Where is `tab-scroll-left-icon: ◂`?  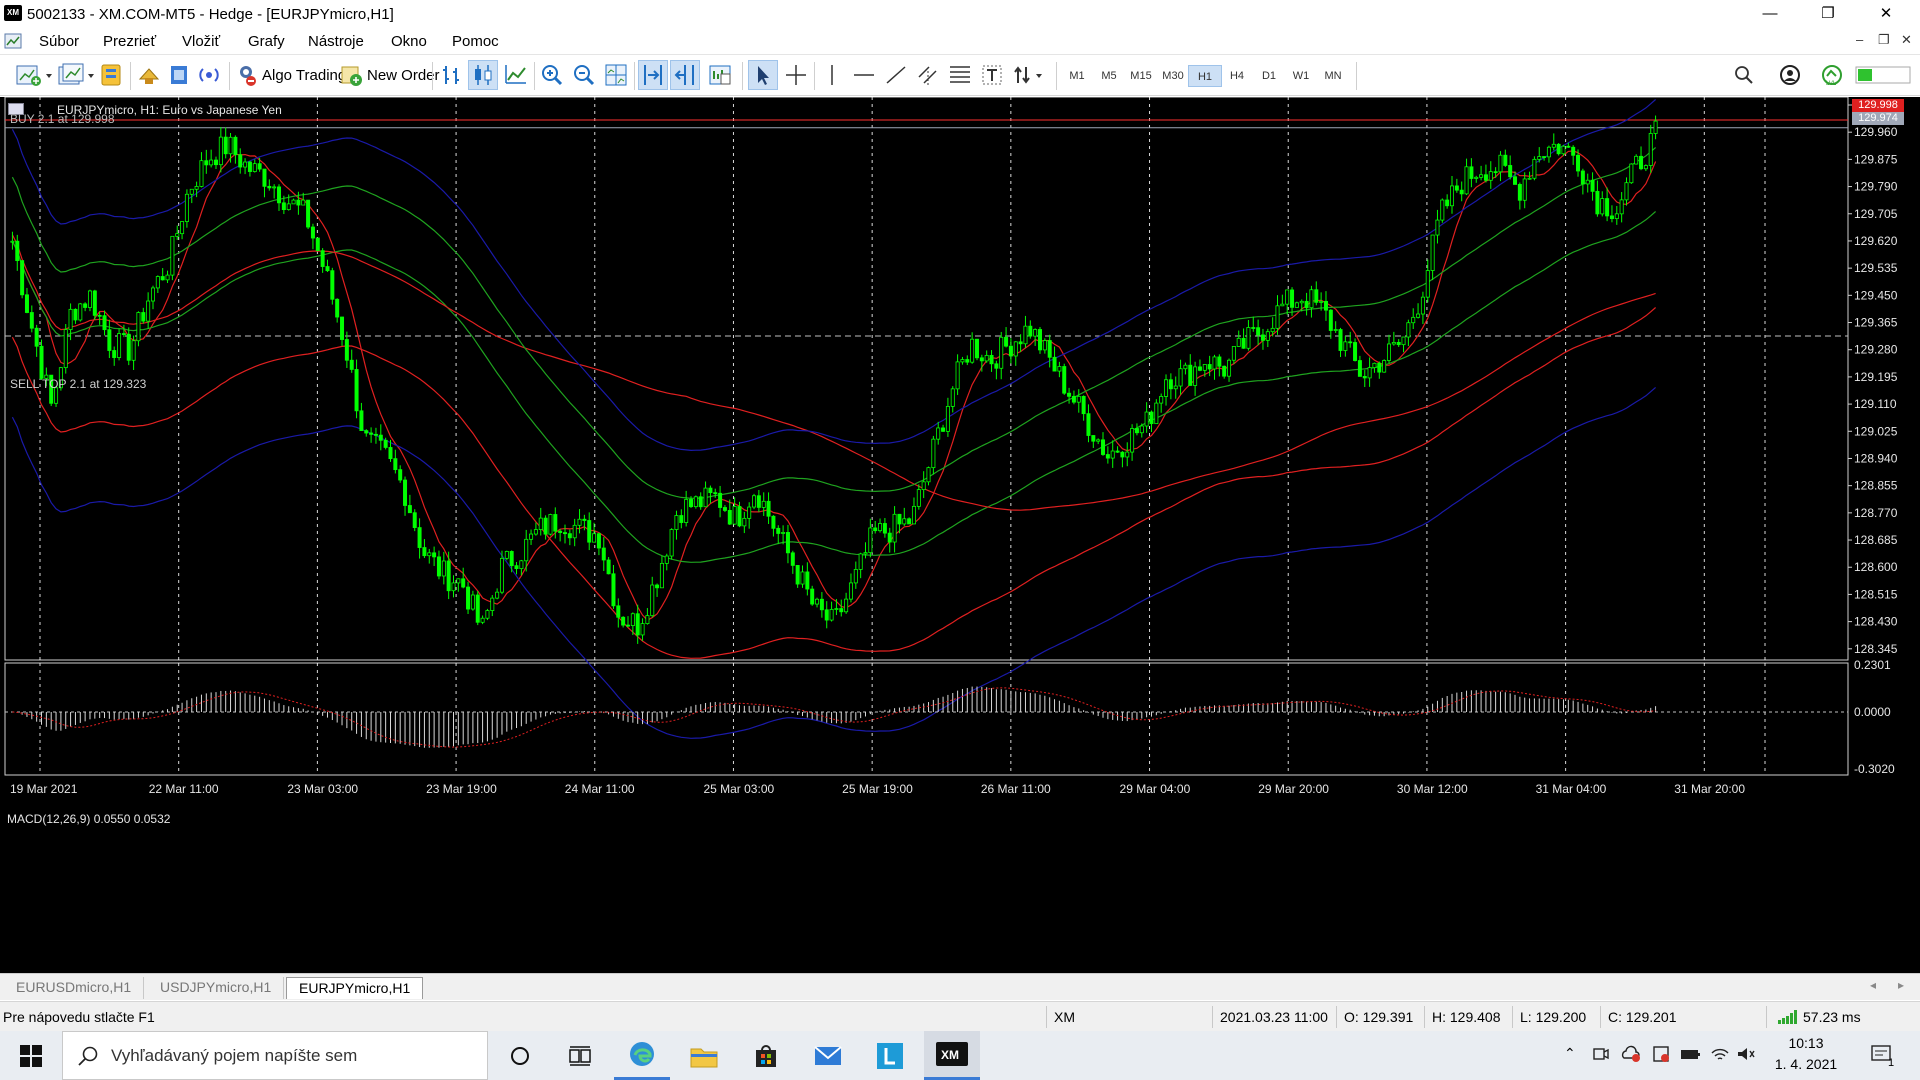
tab-scroll-left-icon: ◂ is located at coordinates (1873, 985).